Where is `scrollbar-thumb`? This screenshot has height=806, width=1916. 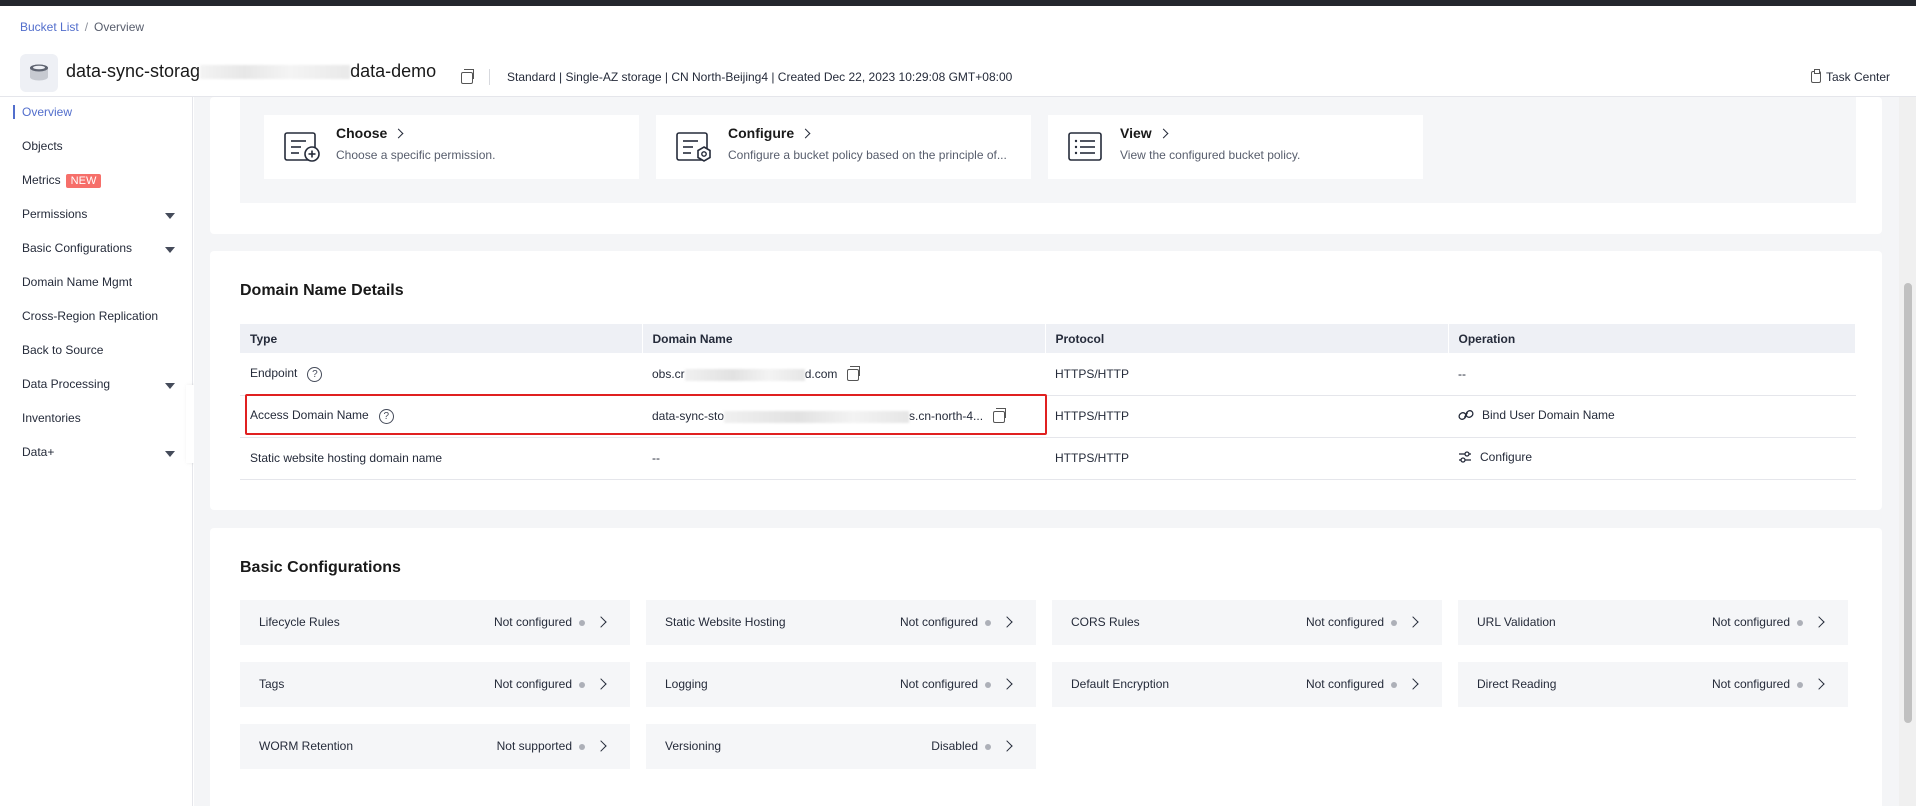 scrollbar-thumb is located at coordinates (1908, 503).